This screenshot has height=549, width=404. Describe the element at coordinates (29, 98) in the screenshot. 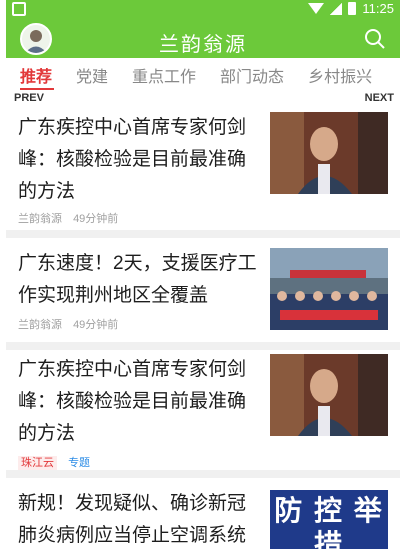

I see `prev-button: PREV` at that location.